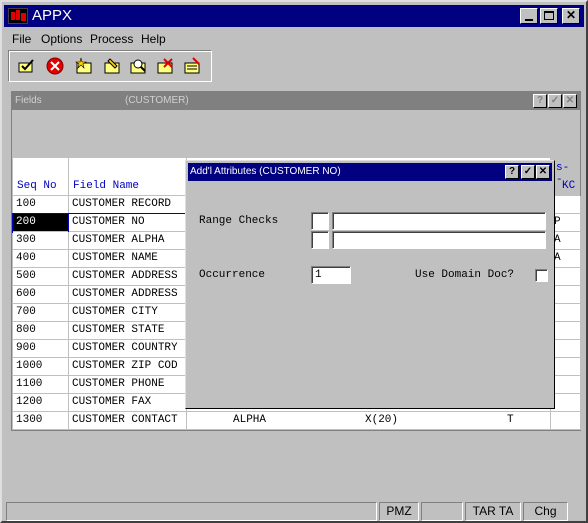 This screenshot has width=588, height=523. I want to click on row-field-name-cell: CUSTOMER CITY, so click(128, 313).